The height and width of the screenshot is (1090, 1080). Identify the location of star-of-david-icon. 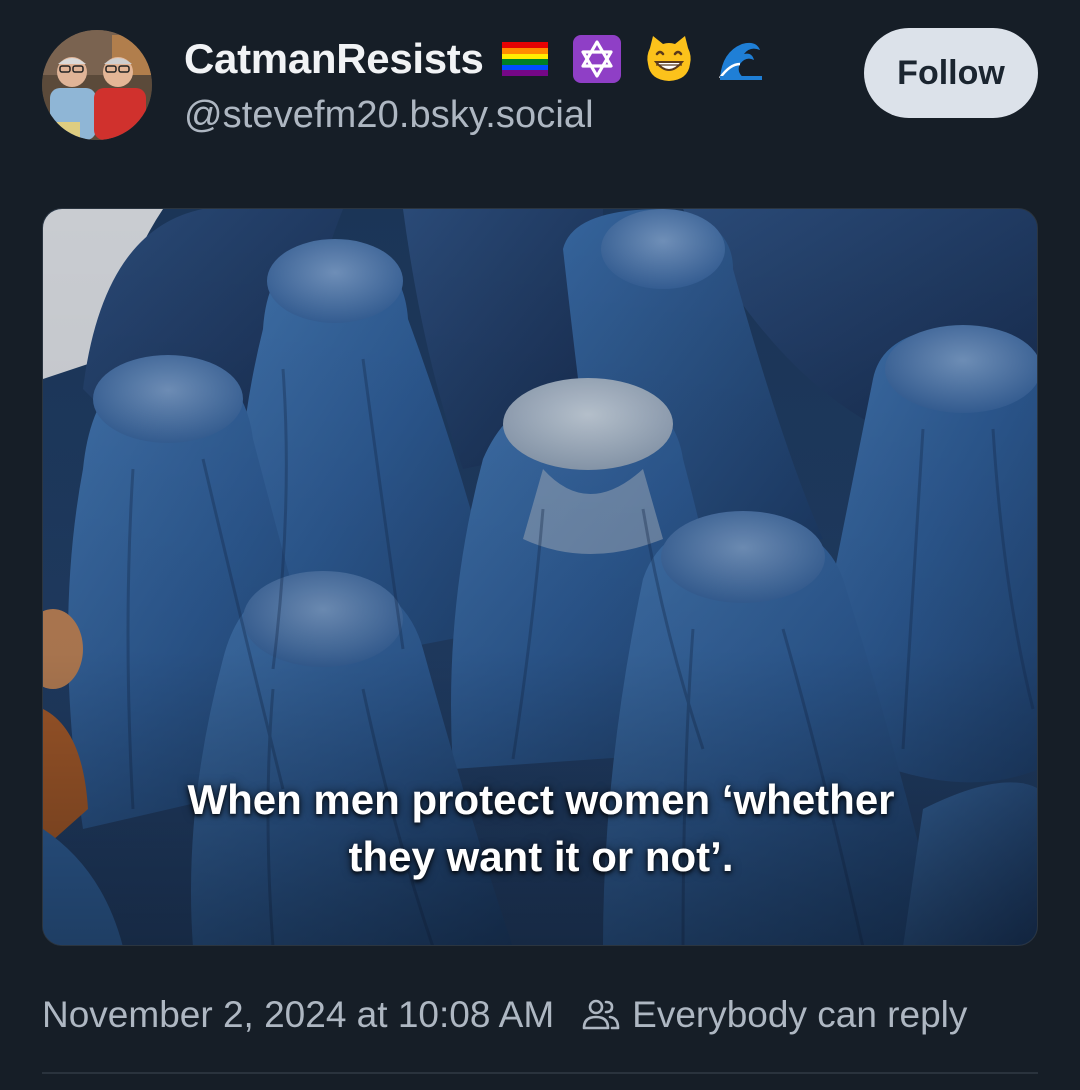
(597, 59).